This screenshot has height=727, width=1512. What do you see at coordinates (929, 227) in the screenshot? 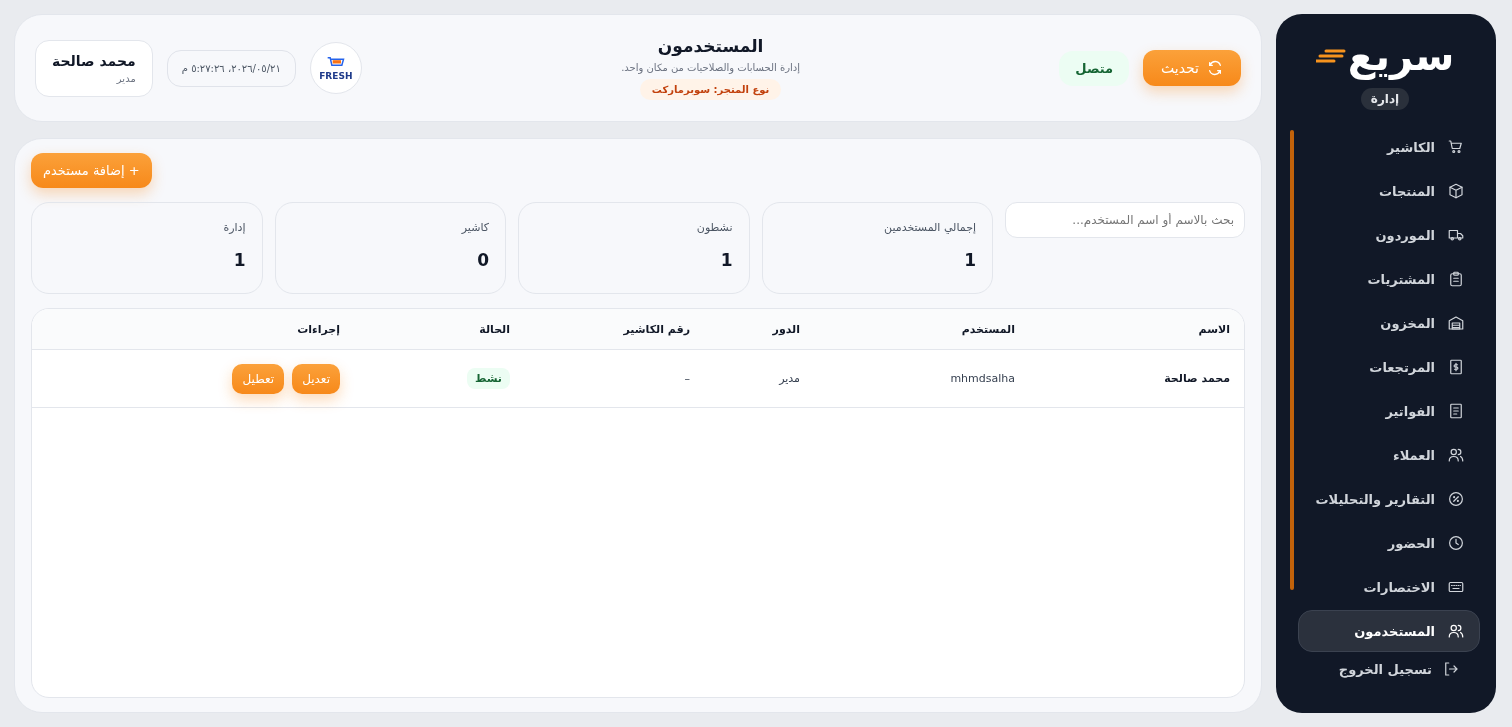
I see `stat-label: إجمالي المستخدمين` at bounding box center [929, 227].